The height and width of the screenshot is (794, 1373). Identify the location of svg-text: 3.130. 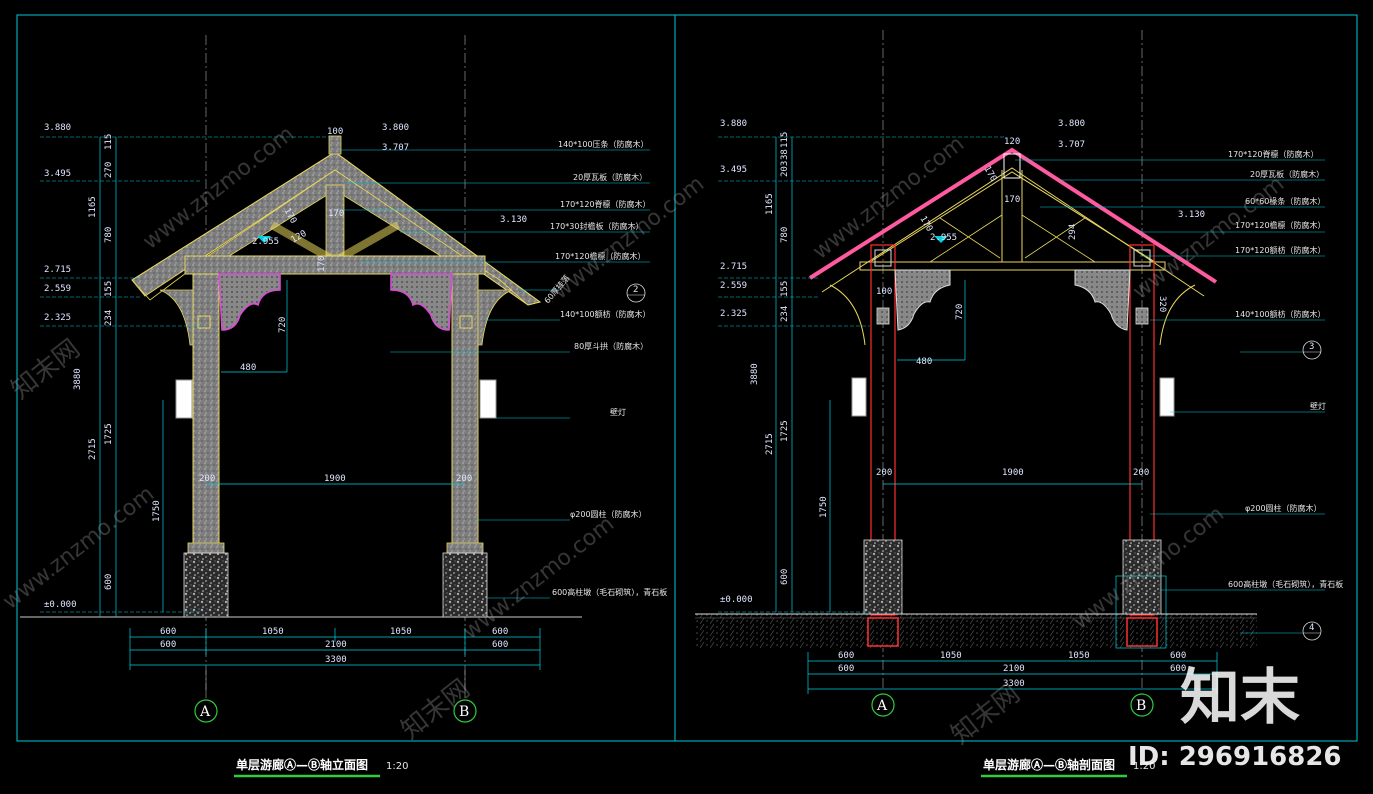
(1191, 215).